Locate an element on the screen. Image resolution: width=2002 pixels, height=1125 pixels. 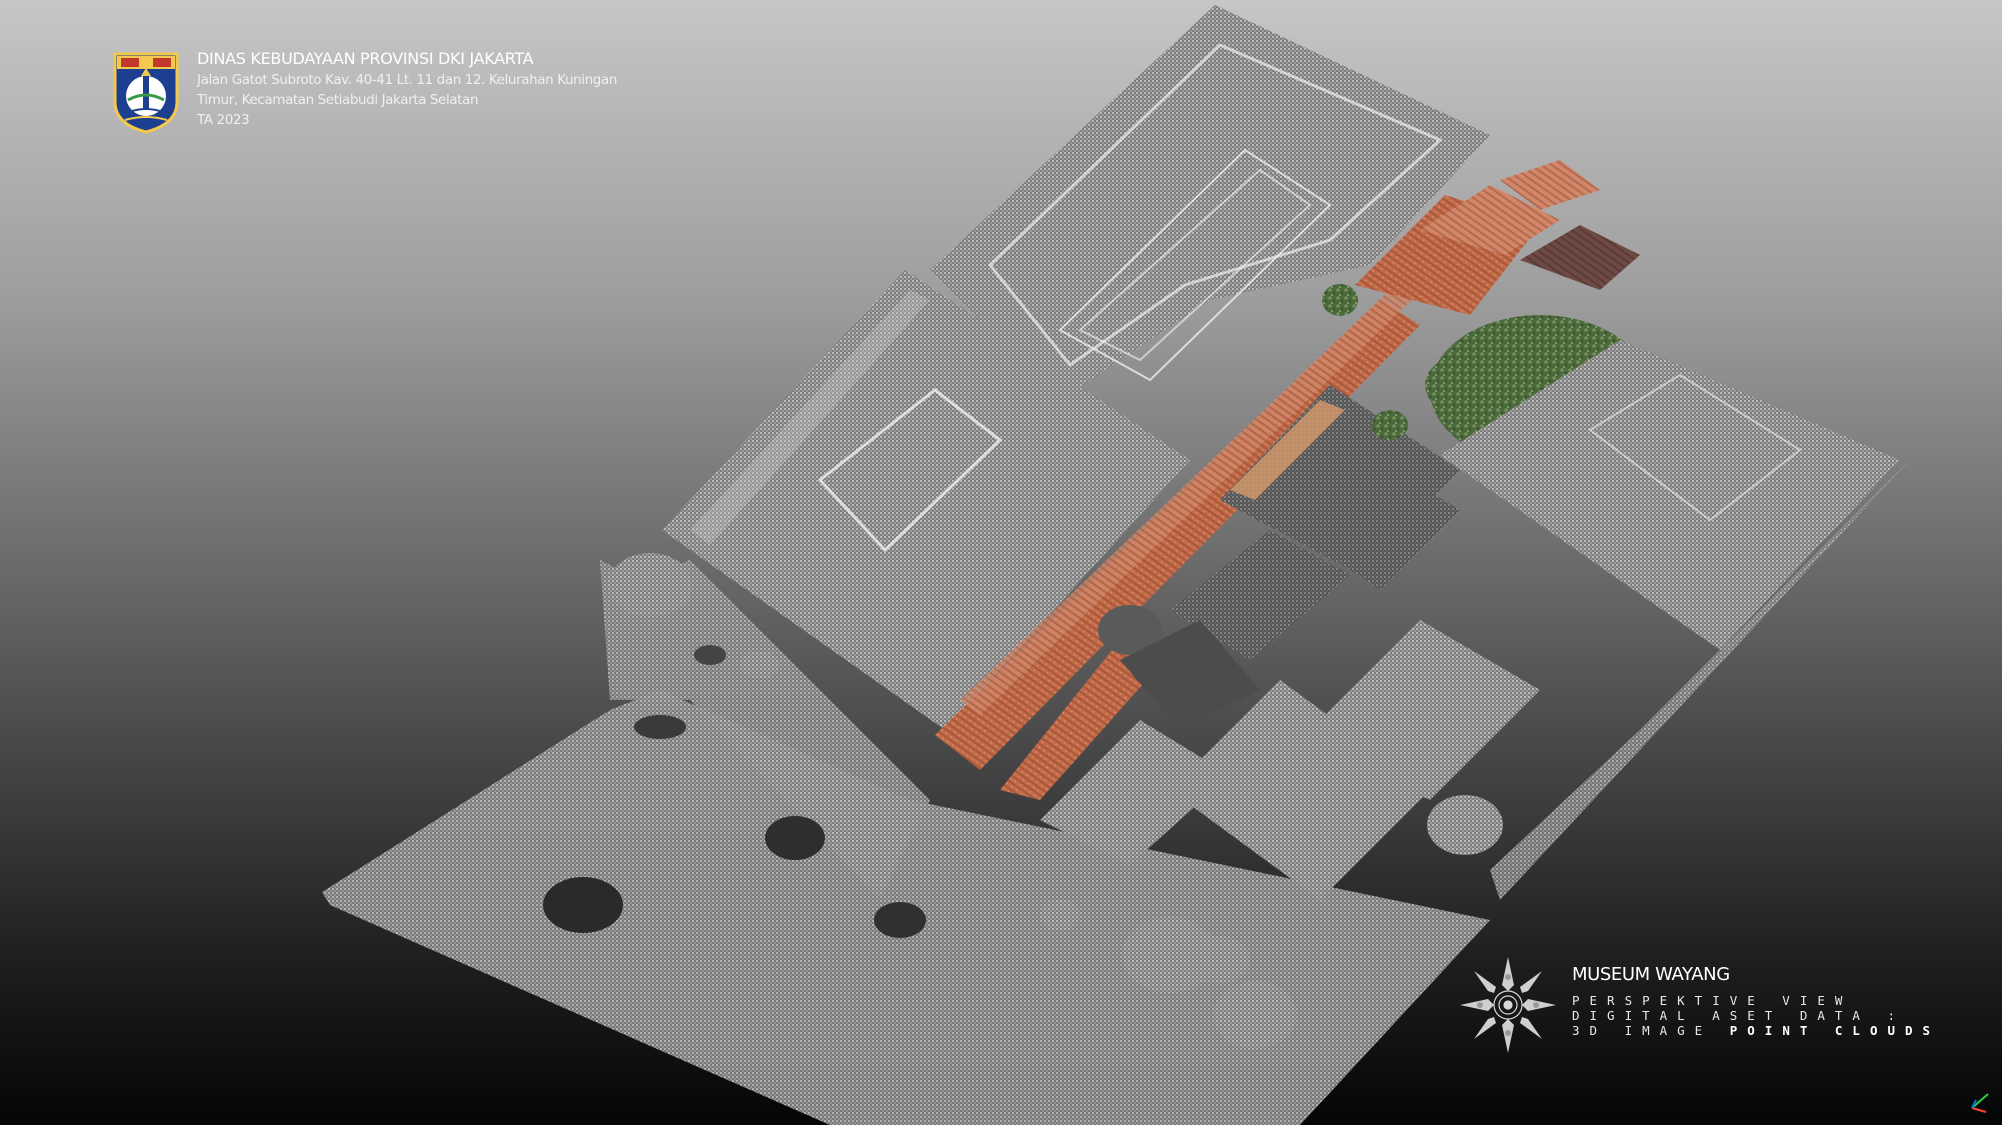
fiscal-year: TA 2023 is located at coordinates (223, 120).